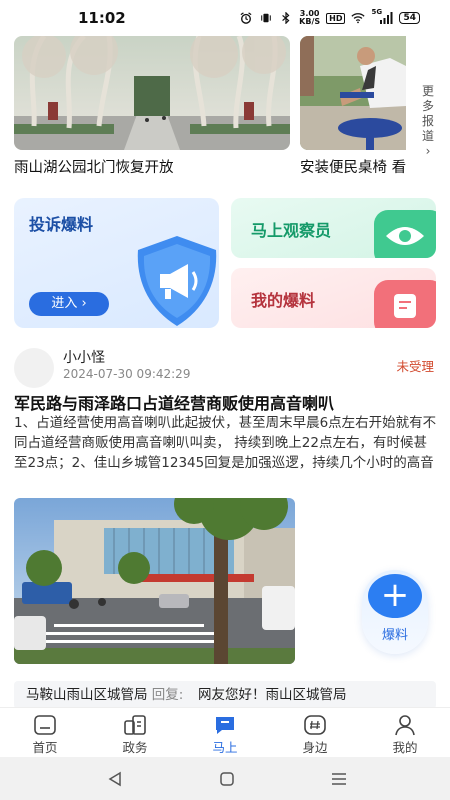 The height and width of the screenshot is (800, 450). What do you see at coordinates (135, 747) in the screenshot?
I see `tab-label: 政务` at bounding box center [135, 747].